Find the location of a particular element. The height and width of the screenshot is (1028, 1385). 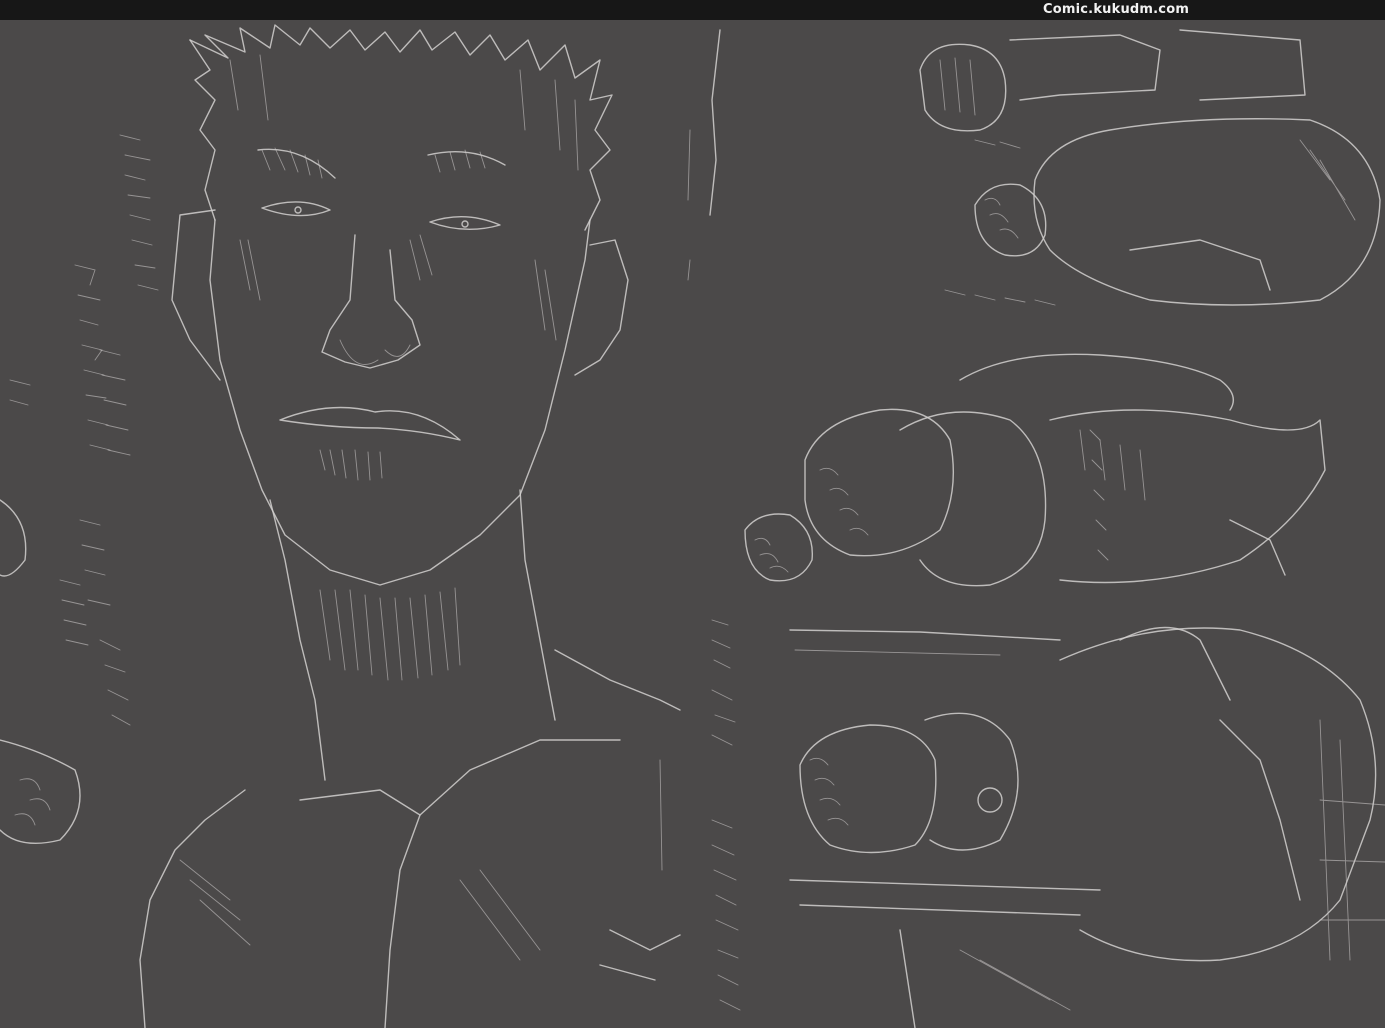

top-bar: Comic.kukudm.com is located at coordinates (692, 10).